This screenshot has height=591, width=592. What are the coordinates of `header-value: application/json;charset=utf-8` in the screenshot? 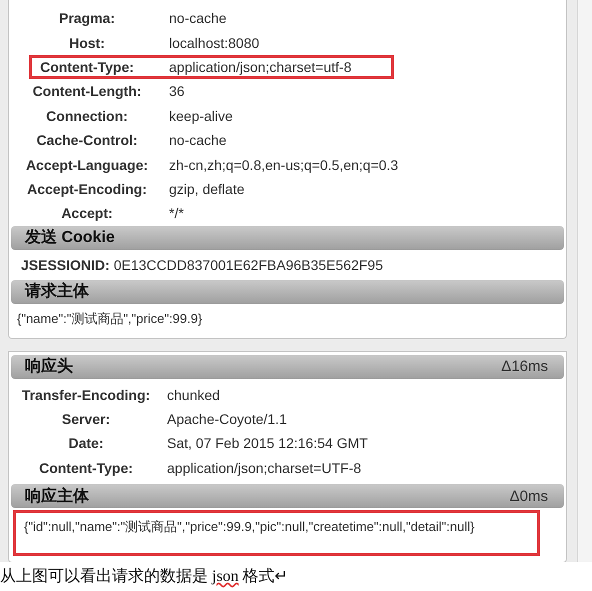 It's located at (260, 66).